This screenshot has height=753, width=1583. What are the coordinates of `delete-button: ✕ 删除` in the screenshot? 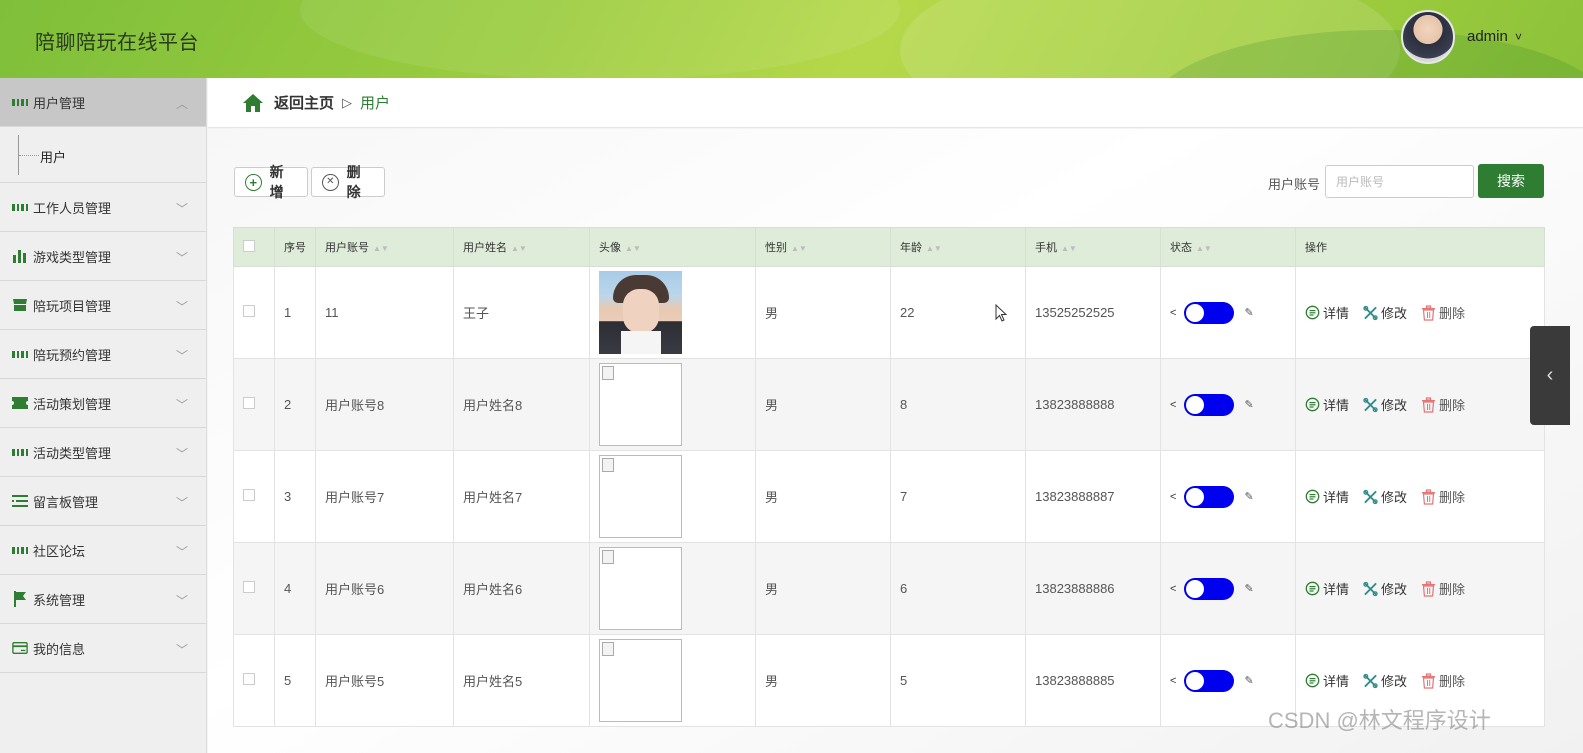 It's located at (348, 182).